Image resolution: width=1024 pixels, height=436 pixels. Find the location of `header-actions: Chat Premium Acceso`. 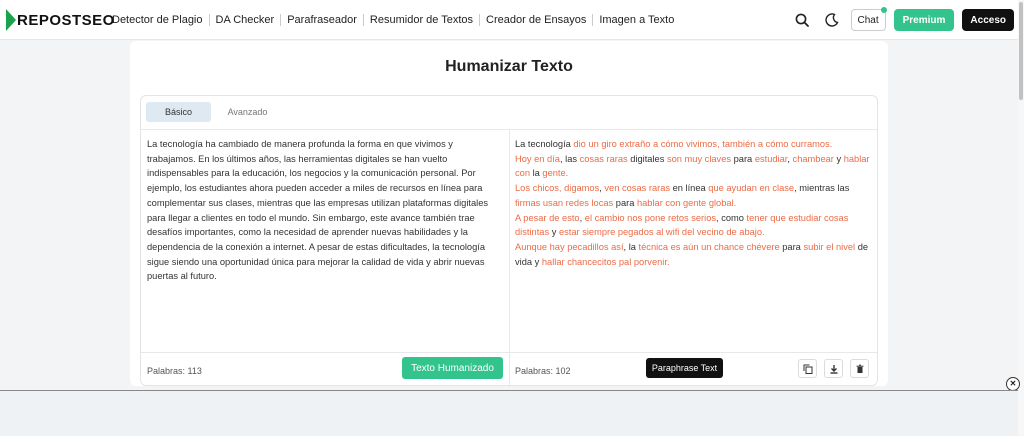

header-actions: Chat Premium Acceso is located at coordinates (902, 19).